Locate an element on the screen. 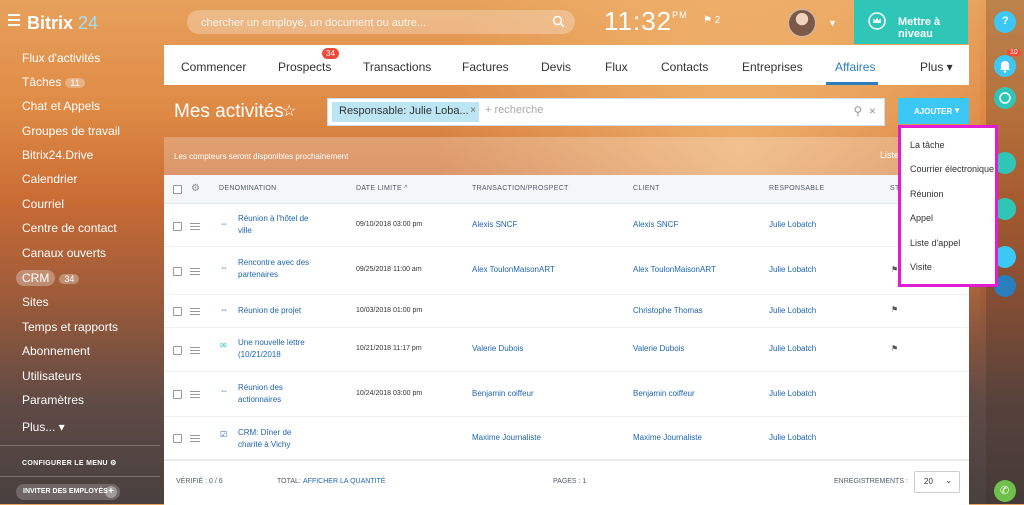 The height and width of the screenshot is (505, 1024). menu-item-visit: Visite is located at coordinates (921, 267).